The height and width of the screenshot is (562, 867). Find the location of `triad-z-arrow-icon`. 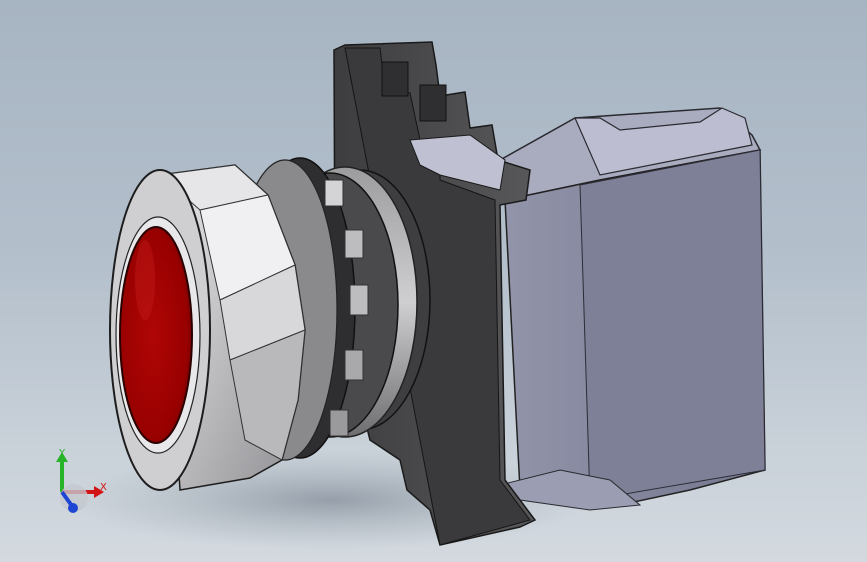

triad-z-arrow-icon is located at coordinates (73, 508).